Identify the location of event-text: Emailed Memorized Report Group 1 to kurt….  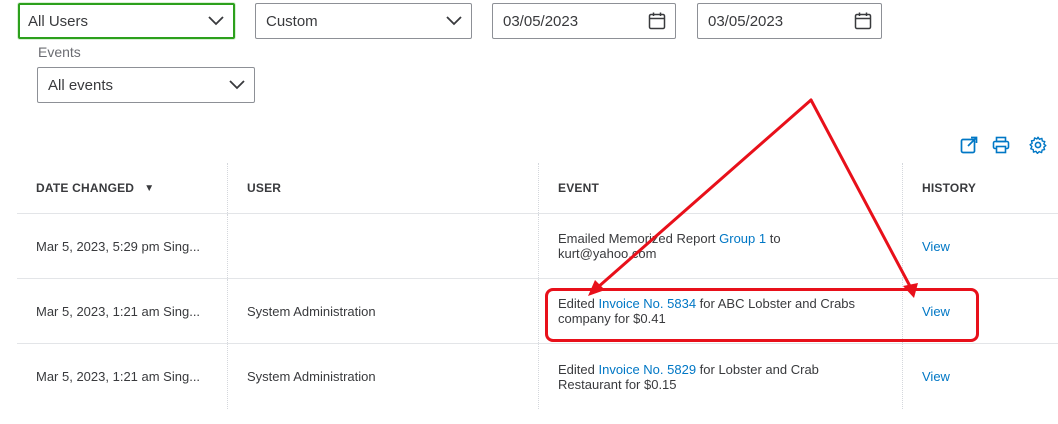
(718, 246).